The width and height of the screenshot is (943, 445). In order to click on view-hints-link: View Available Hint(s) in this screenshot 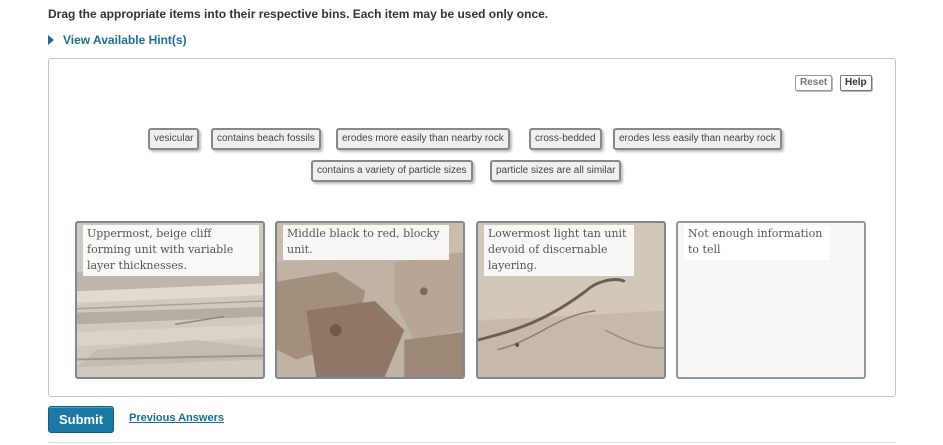, I will do `click(117, 40)`.